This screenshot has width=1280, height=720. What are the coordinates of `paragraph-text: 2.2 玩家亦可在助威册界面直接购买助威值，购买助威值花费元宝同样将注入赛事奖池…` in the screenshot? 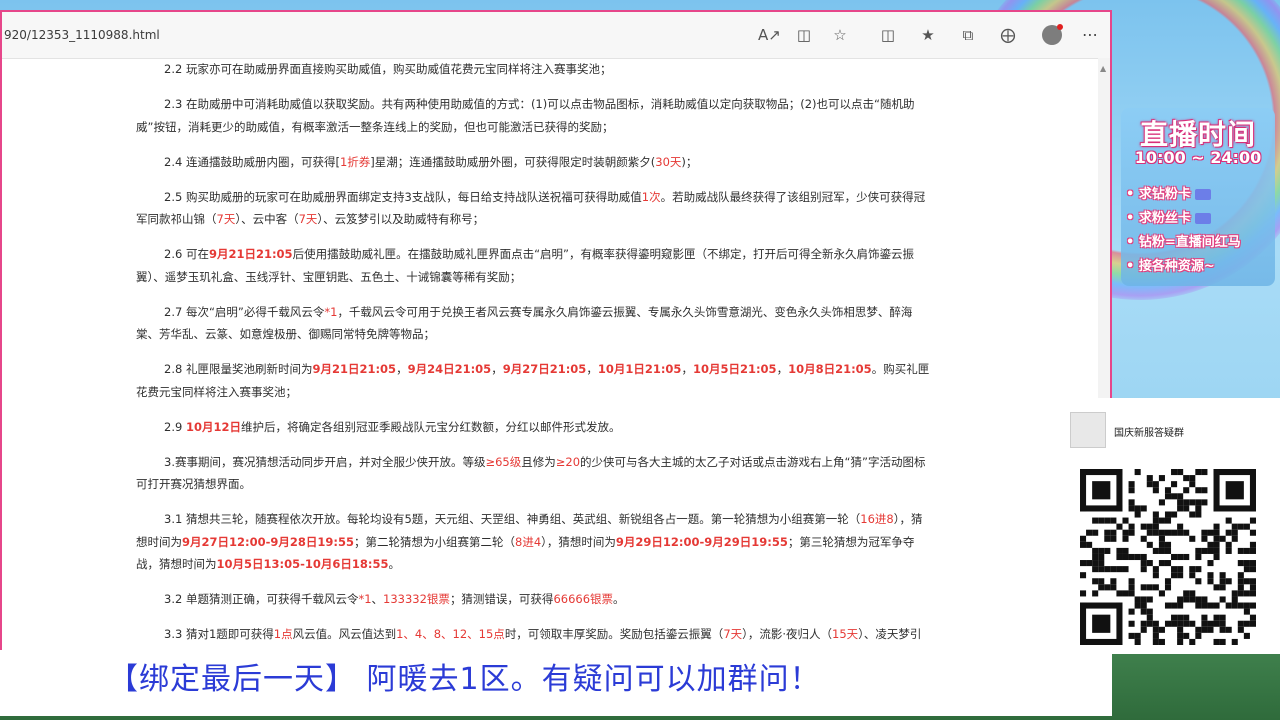 It's located at (388, 69).